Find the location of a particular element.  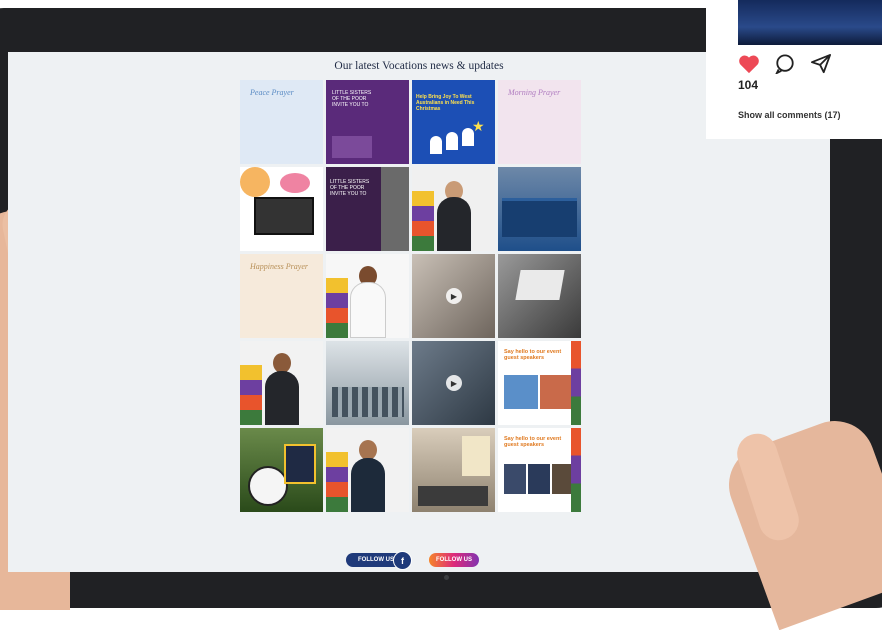

banner is located at coordinates (476, 456).